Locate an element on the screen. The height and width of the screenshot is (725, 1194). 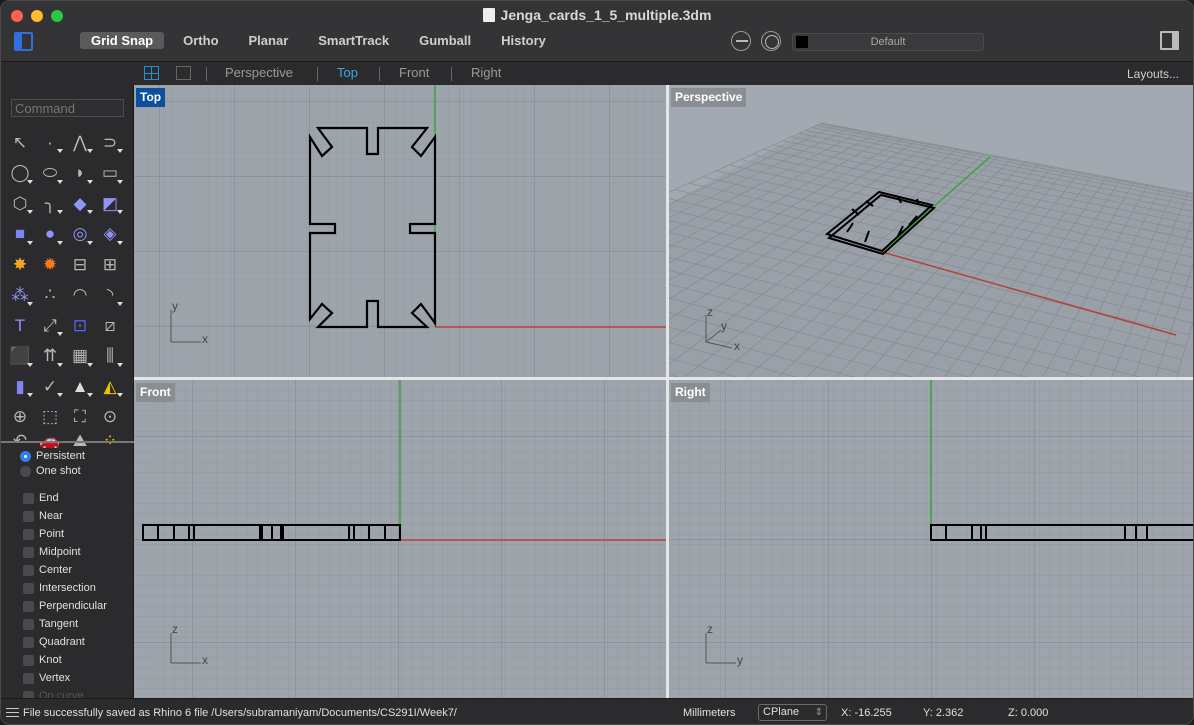
panel-toggle-icon is located at coordinates (1169, 40).